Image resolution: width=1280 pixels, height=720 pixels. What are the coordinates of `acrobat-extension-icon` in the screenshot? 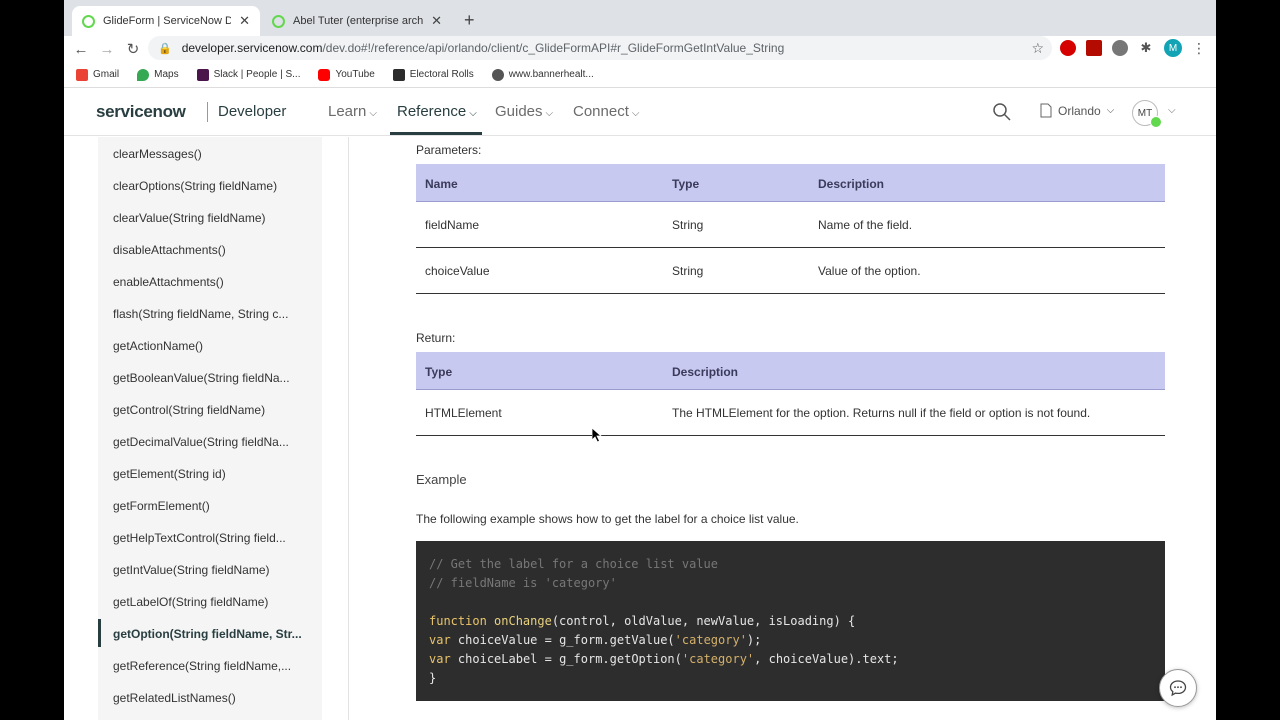 It's located at (1094, 48).